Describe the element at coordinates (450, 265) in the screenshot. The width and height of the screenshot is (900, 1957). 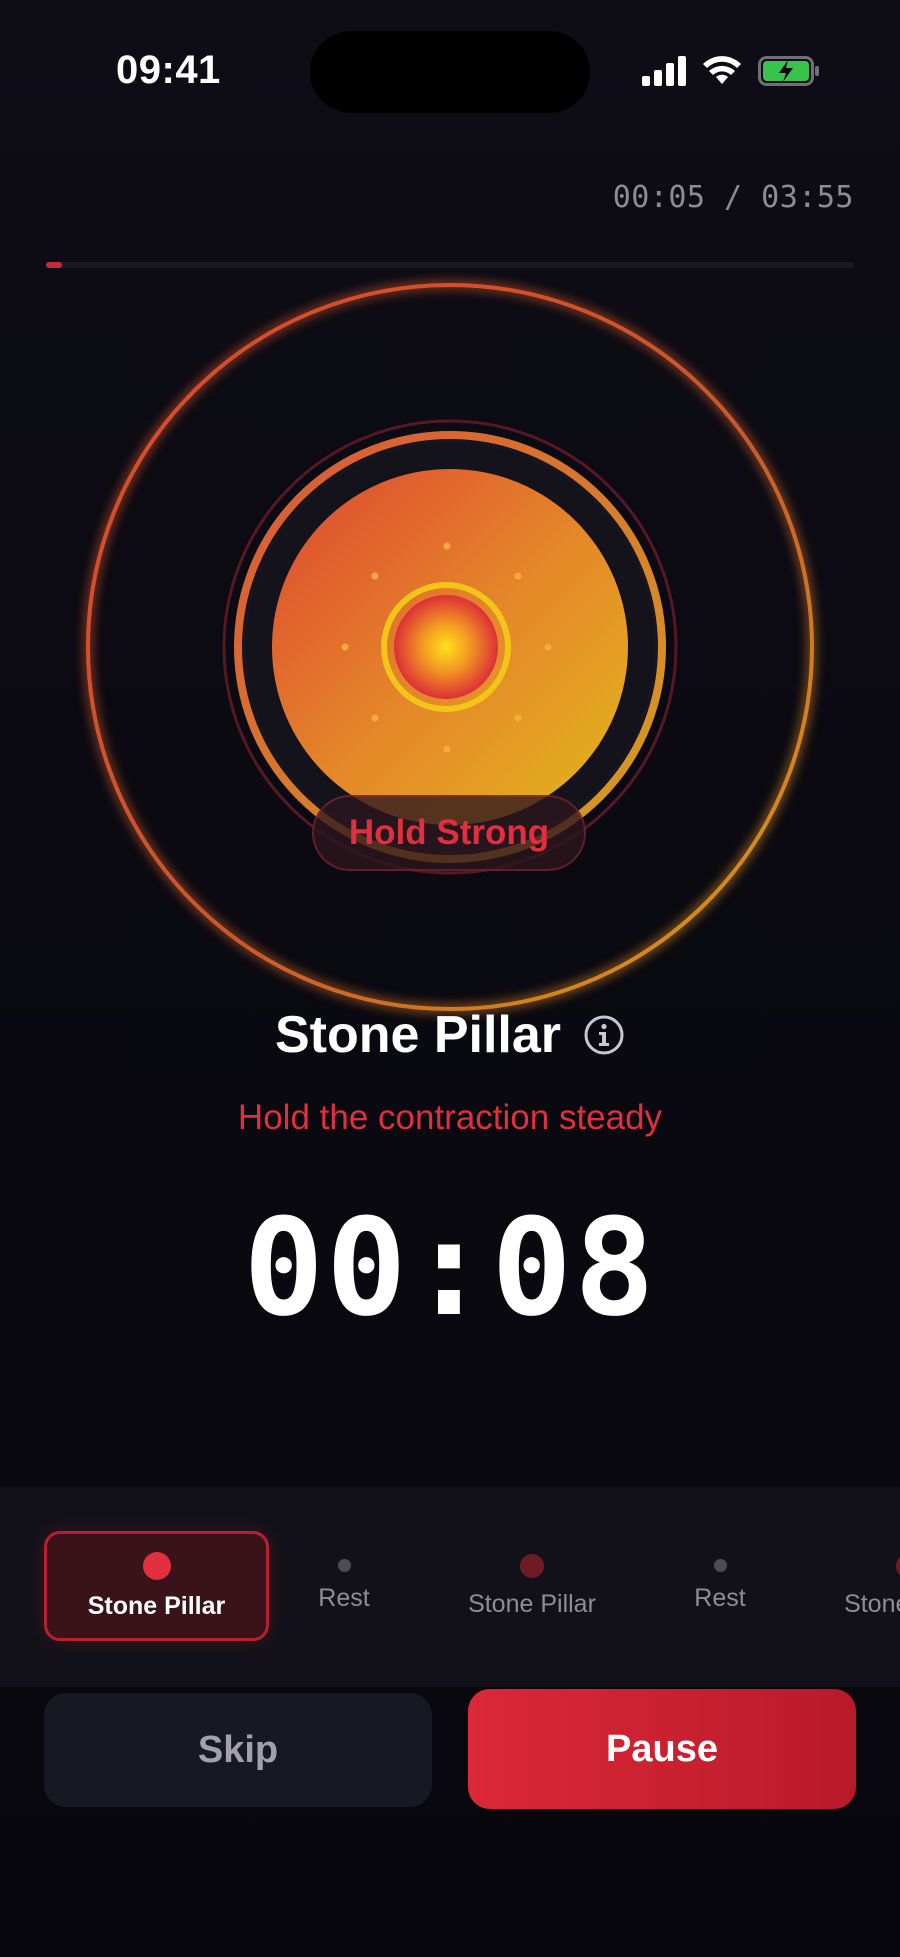
I see `session-progress-bar` at that location.